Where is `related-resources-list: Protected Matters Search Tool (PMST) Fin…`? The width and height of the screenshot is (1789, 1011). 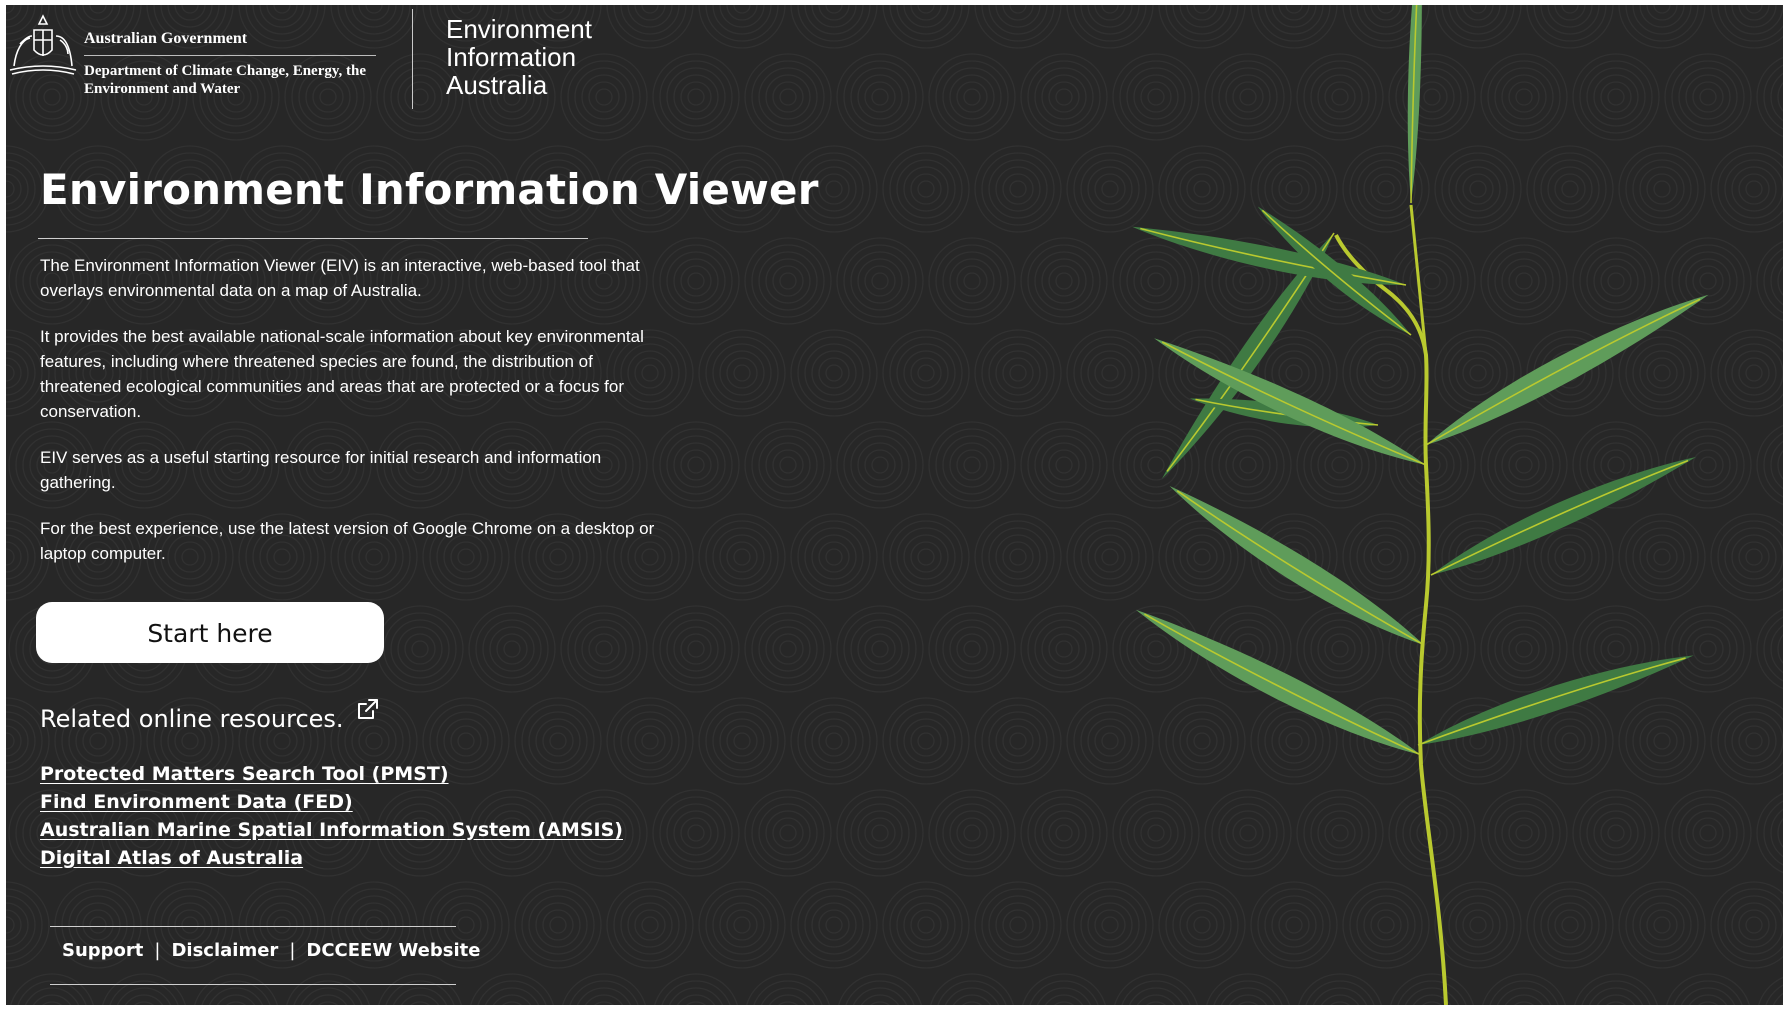
related-resources-list: Protected Matters Search Tool (PMST) Fin… is located at coordinates (331, 816).